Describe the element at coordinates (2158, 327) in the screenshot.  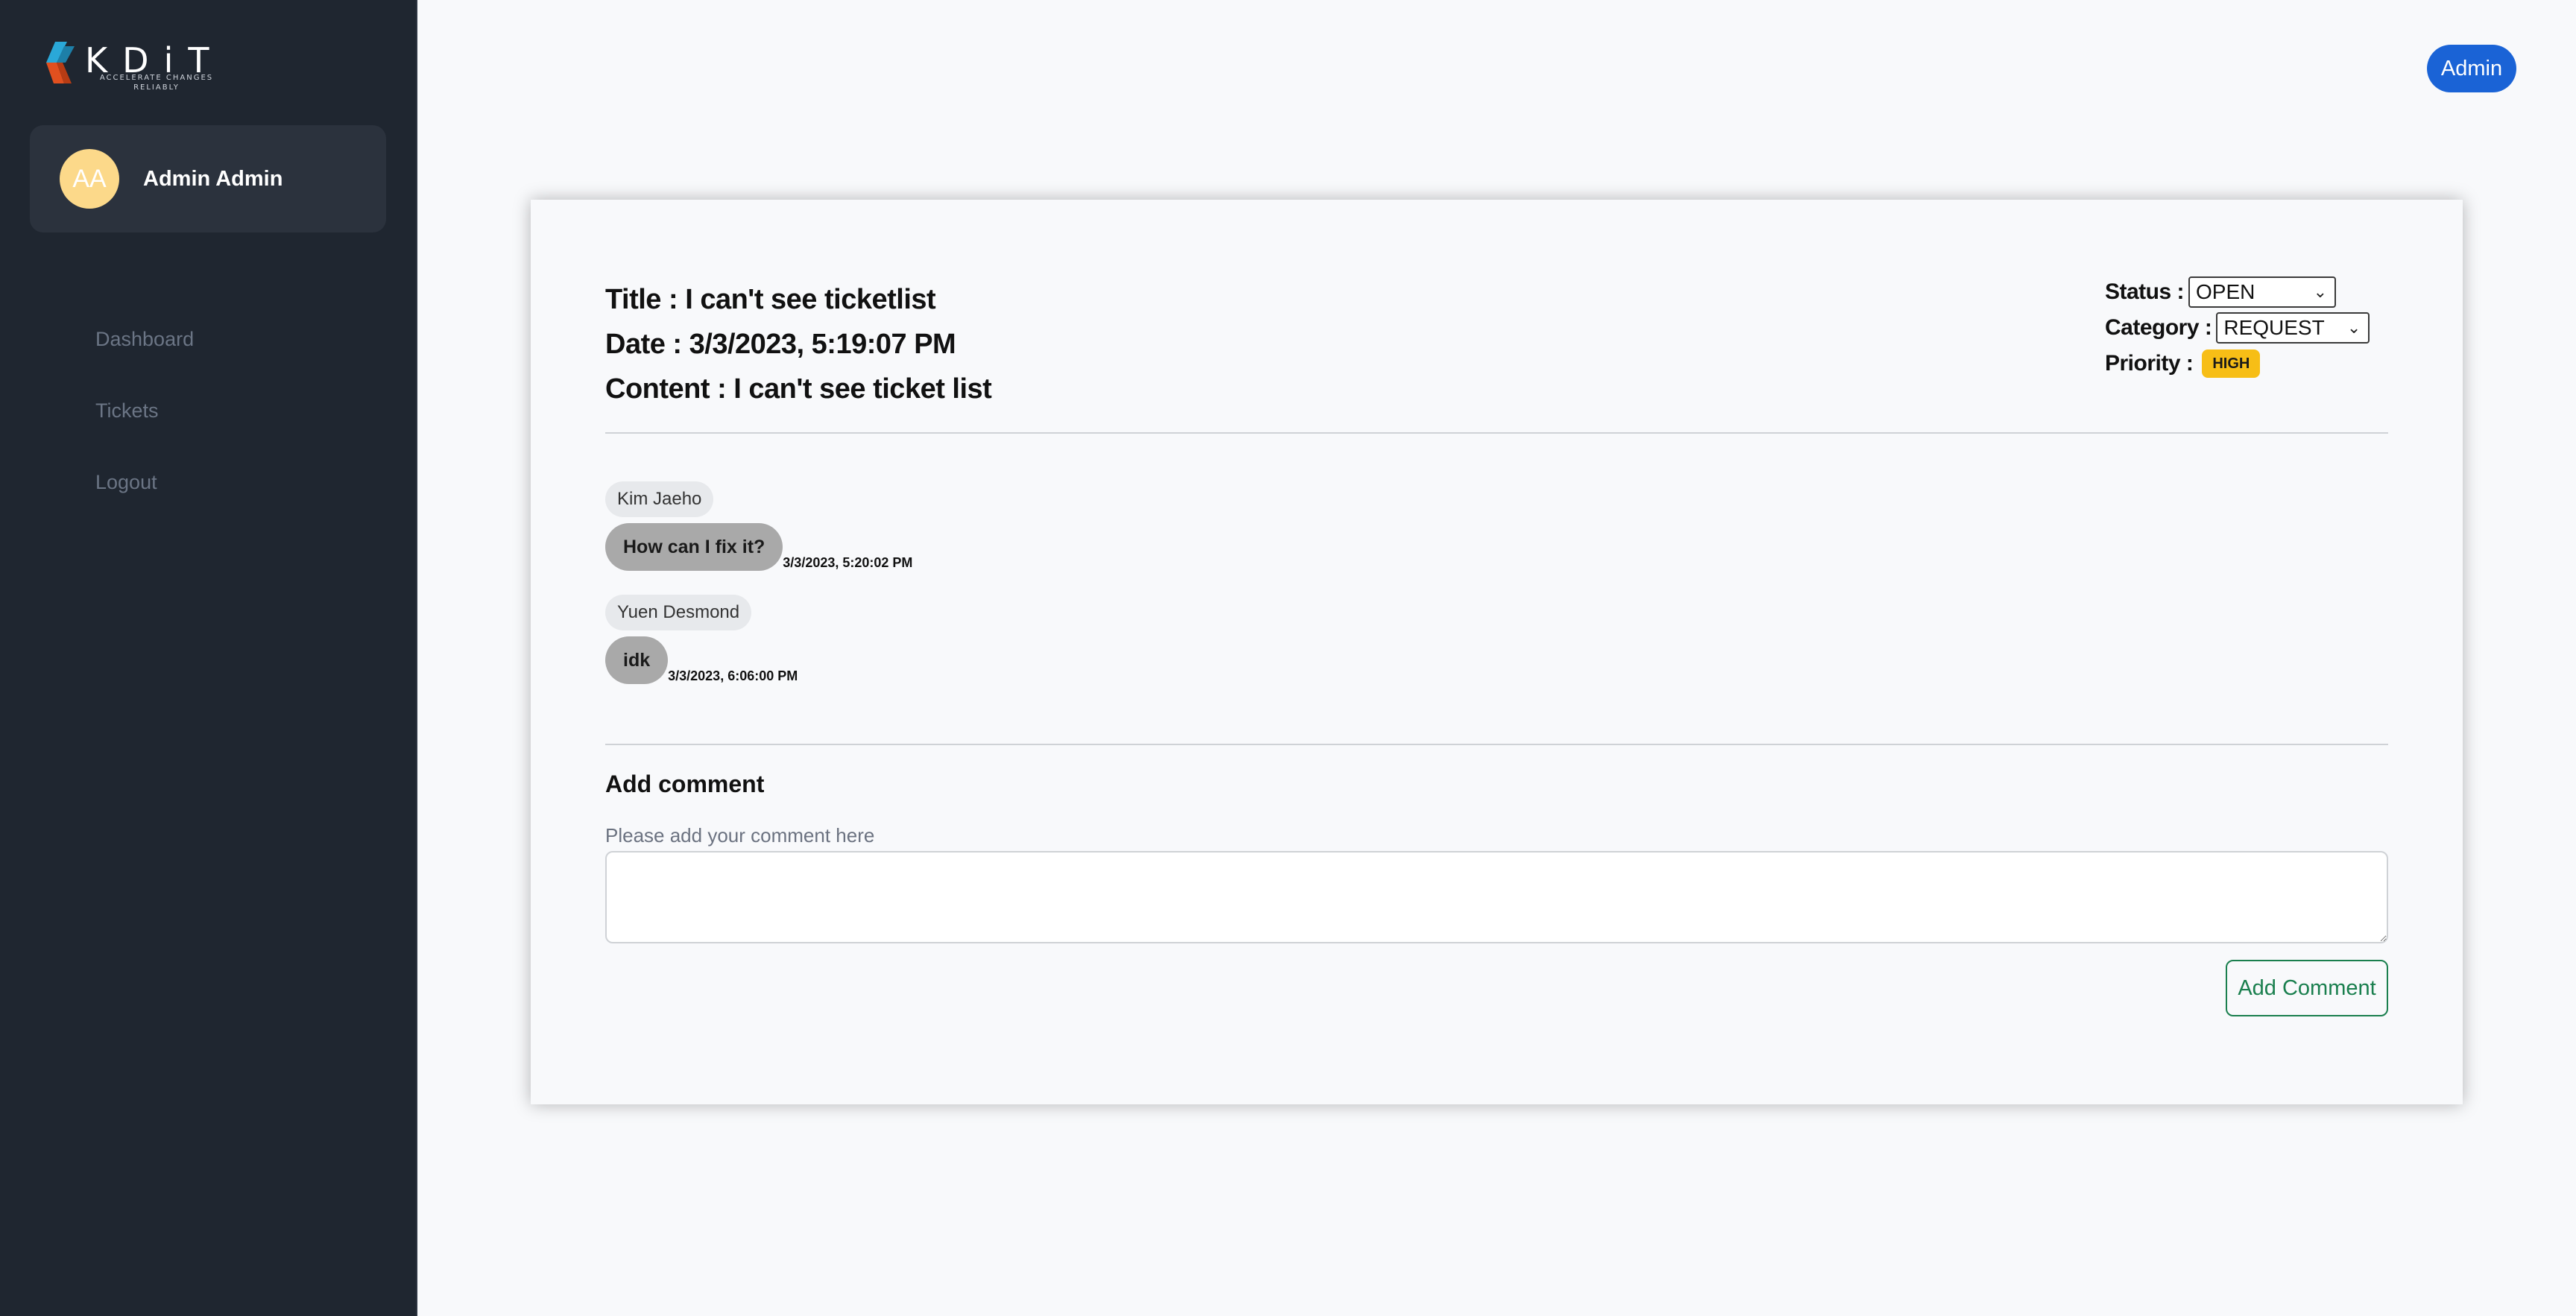
I see `category-label: Category :` at that location.